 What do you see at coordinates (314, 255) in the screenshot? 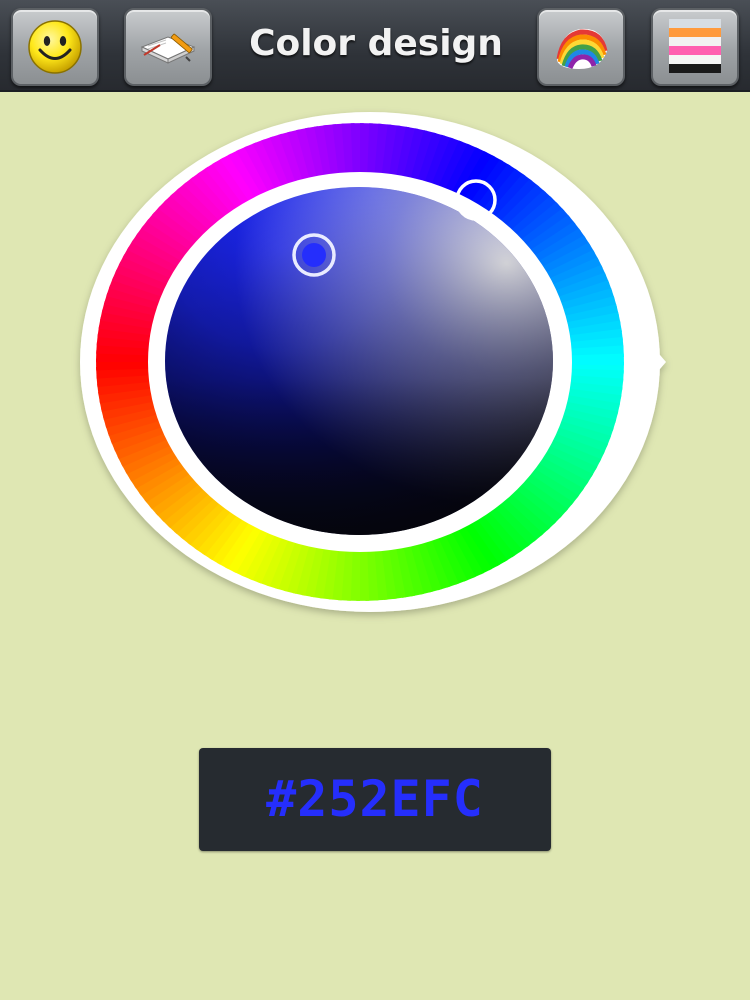
I see `color-selector-fill` at bounding box center [314, 255].